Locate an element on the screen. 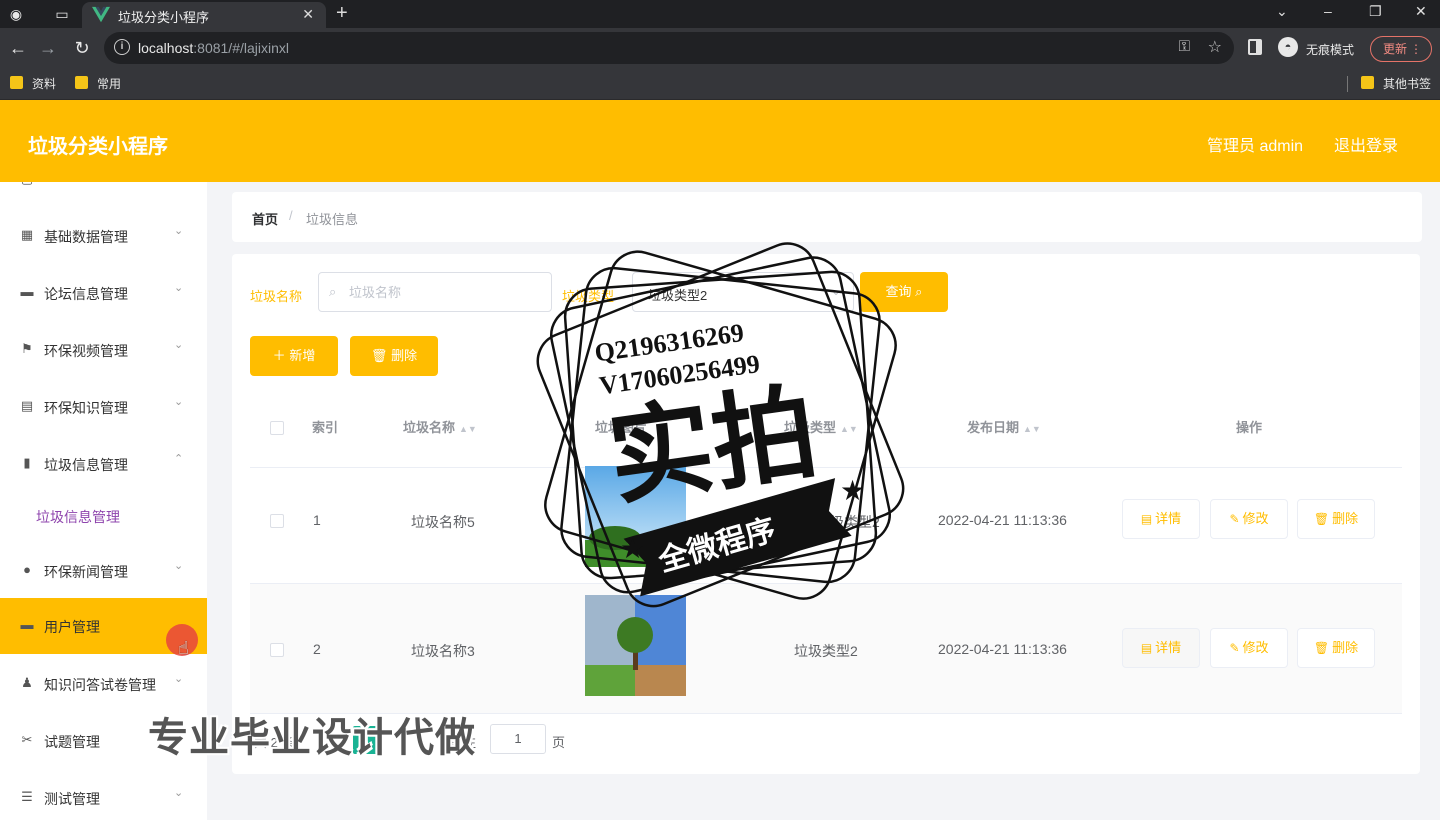  bookmark-folder: 资料 is located at coordinates (33, 83).